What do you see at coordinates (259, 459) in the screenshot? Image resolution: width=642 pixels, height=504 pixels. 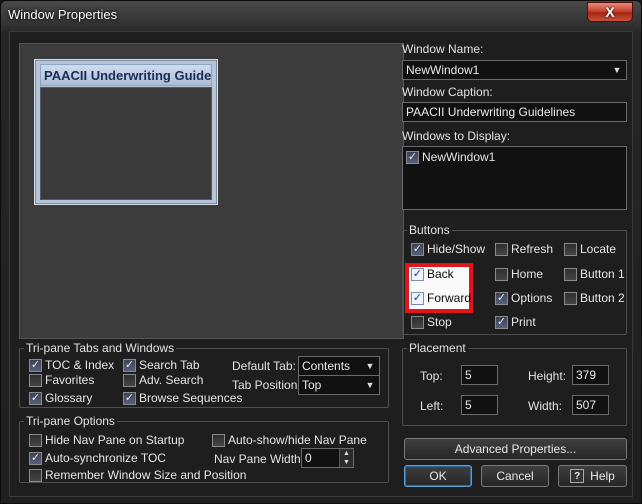 I see `nav-pane-width-label: Nav Pane Width:` at bounding box center [259, 459].